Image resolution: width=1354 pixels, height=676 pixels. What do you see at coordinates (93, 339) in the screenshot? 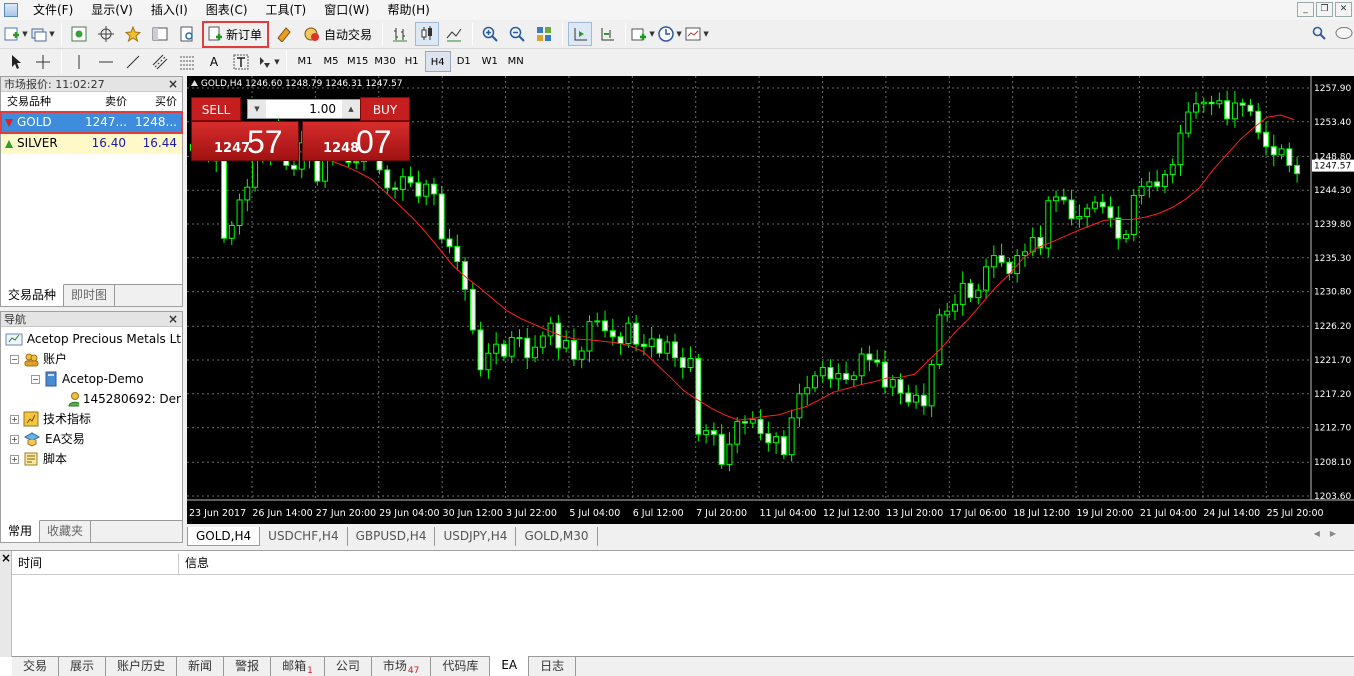
I see `nav-broker: Acetop Precious Metals Lt` at bounding box center [93, 339].